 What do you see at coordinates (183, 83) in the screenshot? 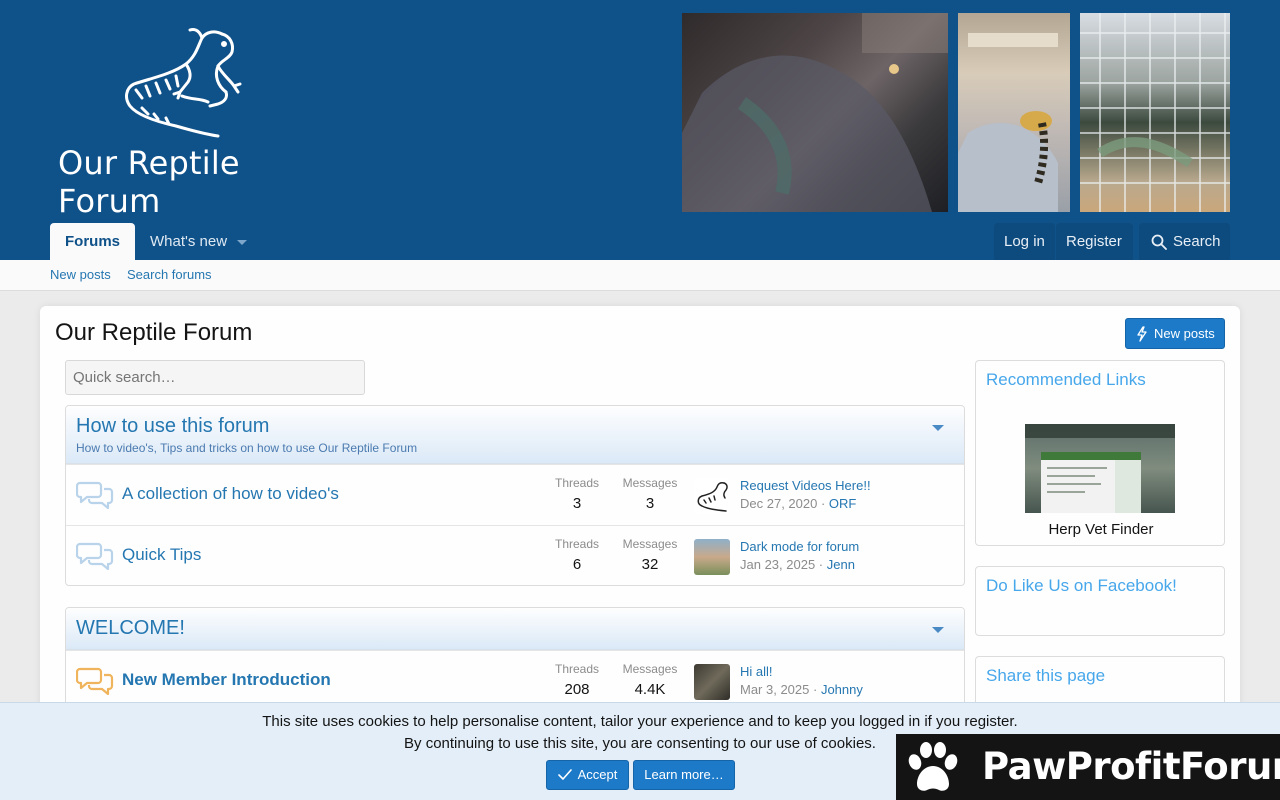
I see `iguana-logo-icon` at bounding box center [183, 83].